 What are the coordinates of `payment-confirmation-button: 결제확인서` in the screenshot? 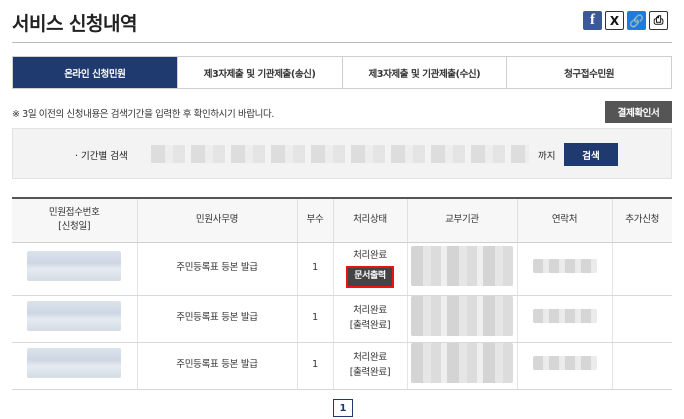 It's located at (638, 112).